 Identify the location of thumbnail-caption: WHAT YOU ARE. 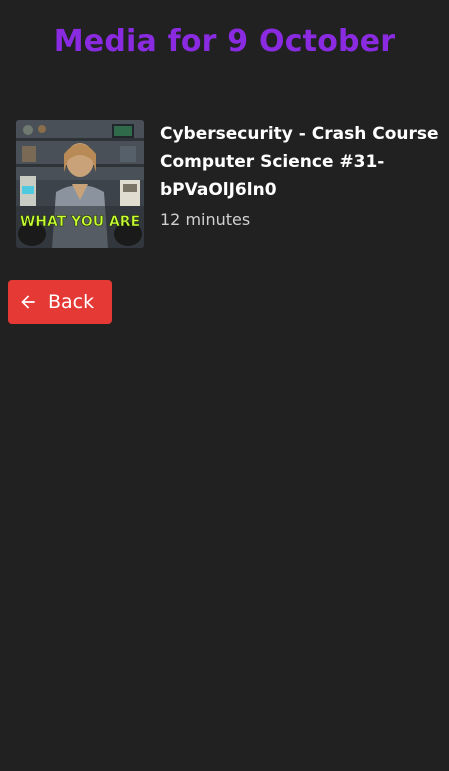
(80, 222).